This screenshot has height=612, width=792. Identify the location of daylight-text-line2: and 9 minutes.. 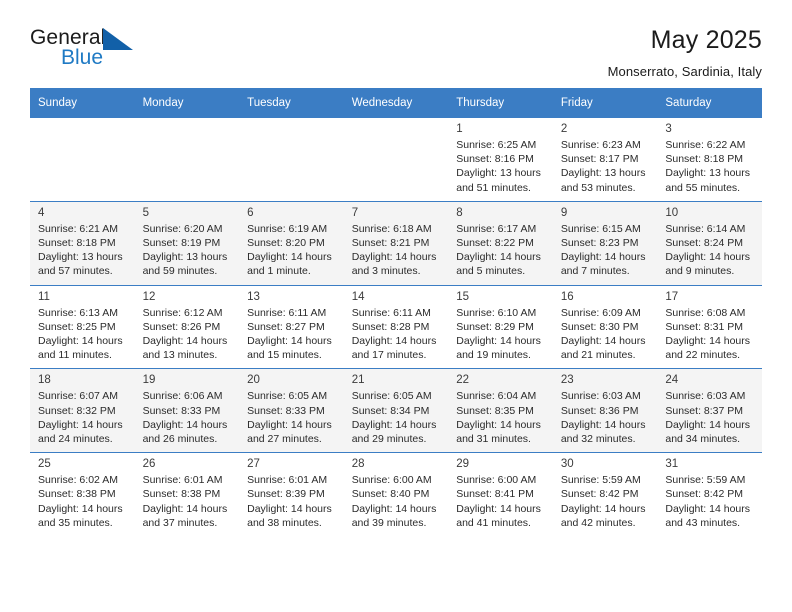
(700, 271).